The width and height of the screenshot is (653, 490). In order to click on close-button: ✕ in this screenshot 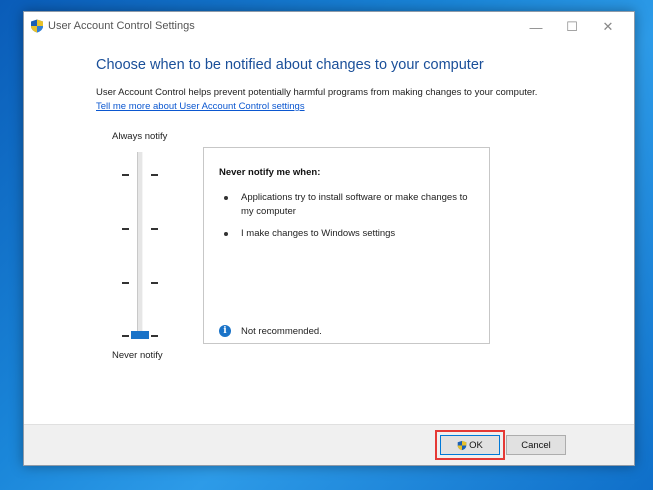, I will do `click(608, 27)`.